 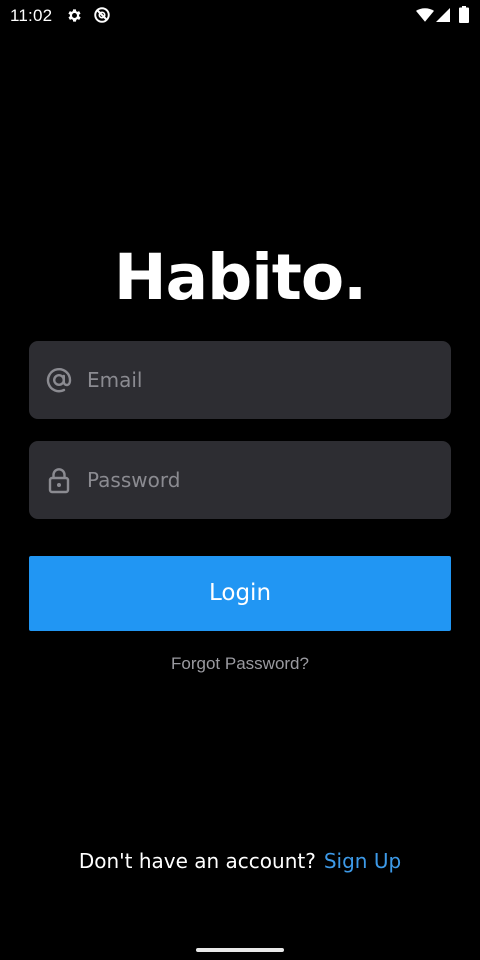 I want to click on signal-icon, so click(x=443, y=15).